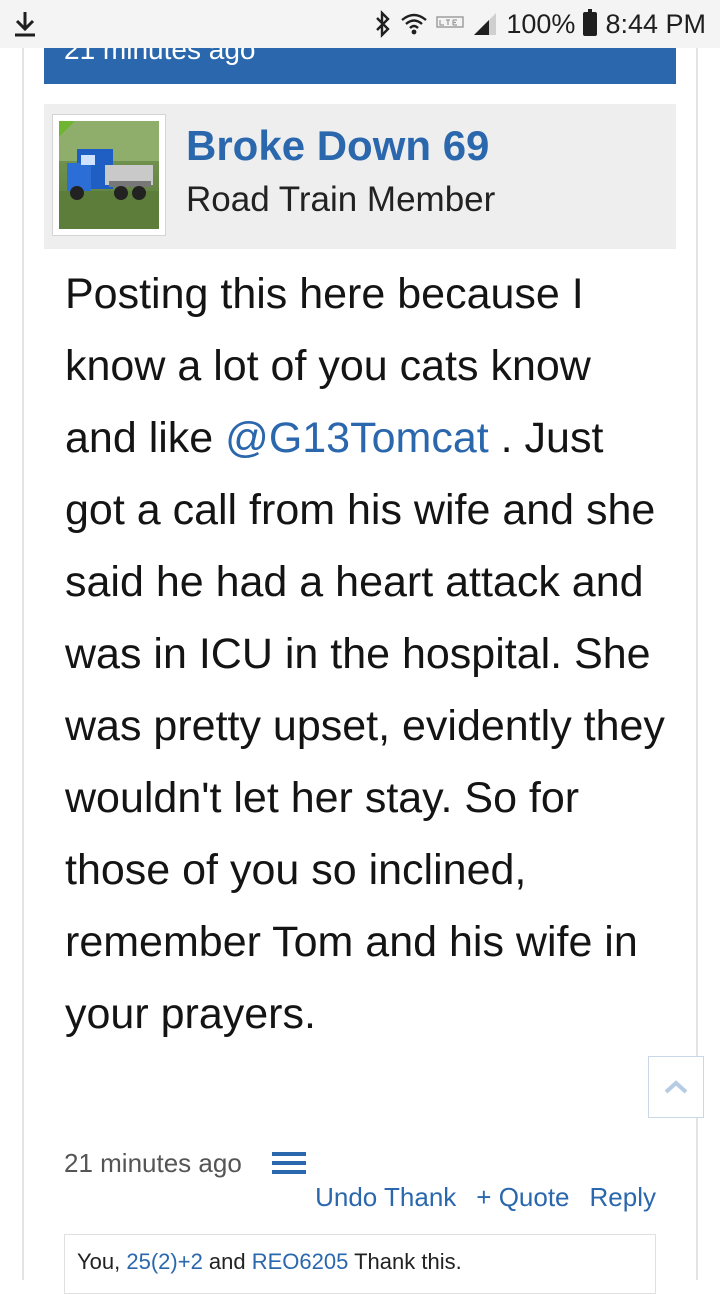  I want to click on lte-icon, so click(450, 24).